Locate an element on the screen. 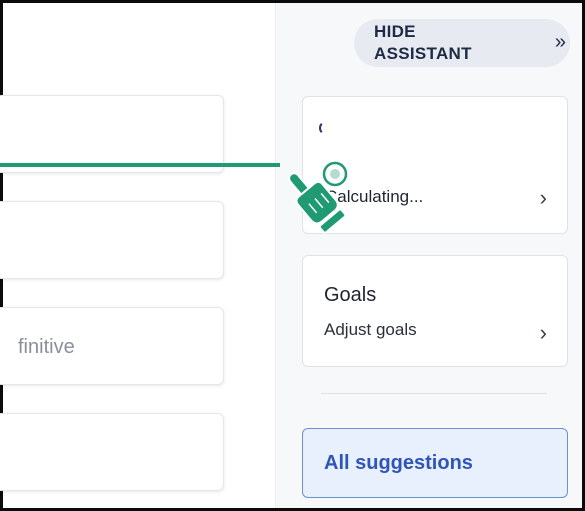 The width and height of the screenshot is (585, 511). double-chevron-right-icon: » is located at coordinates (560, 42).